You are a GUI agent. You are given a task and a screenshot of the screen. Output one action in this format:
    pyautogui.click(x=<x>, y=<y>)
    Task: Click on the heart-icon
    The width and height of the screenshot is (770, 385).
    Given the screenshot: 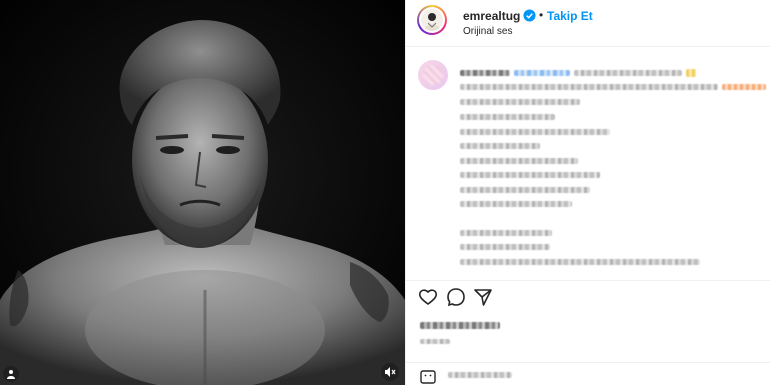 What is the action you would take?
    pyautogui.click(x=428, y=297)
    